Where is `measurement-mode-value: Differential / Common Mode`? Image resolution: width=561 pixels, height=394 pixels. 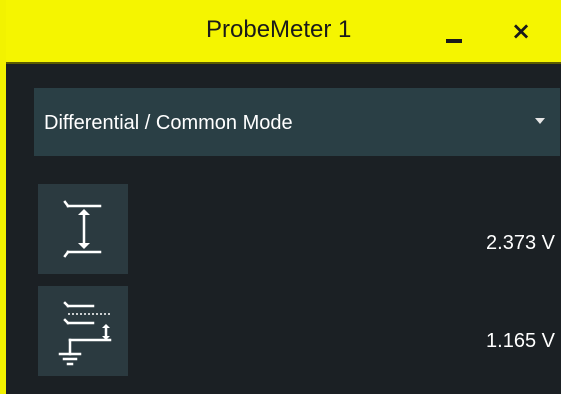 measurement-mode-value: Differential / Common Mode is located at coordinates (168, 123).